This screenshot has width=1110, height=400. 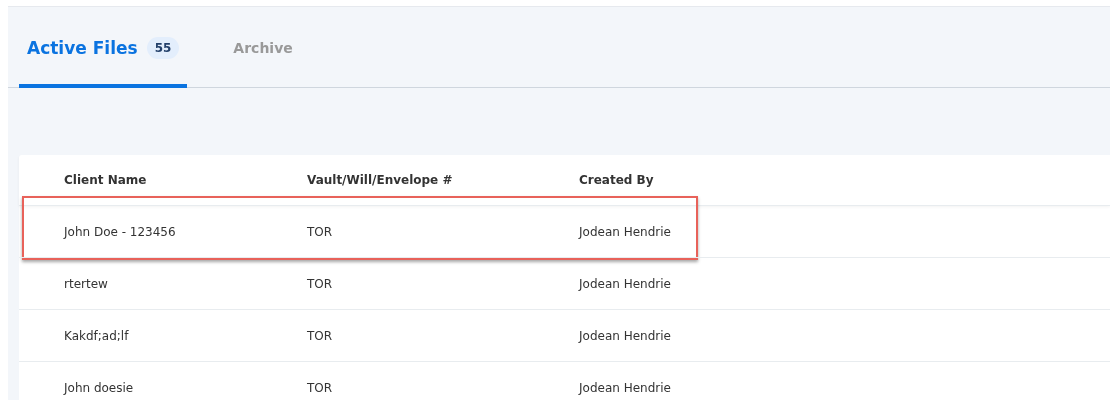 I want to click on column-header: Vault/Will/Envelope #, so click(x=380, y=180).